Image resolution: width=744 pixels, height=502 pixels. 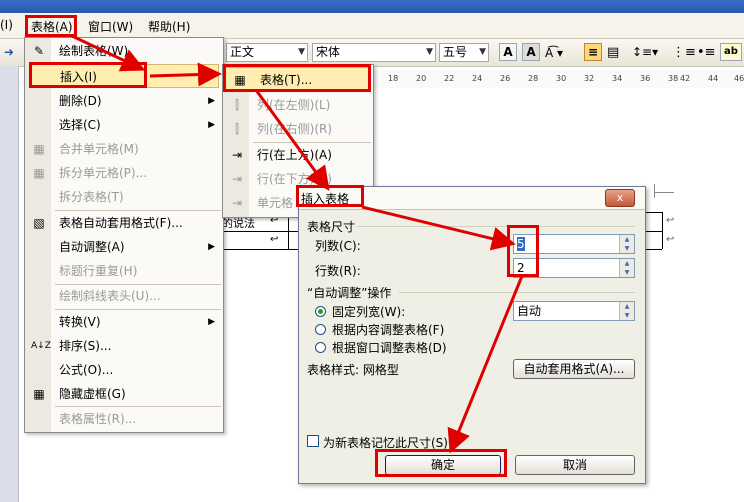 I want to click on numbering-icon: ⋮≡, so click(x=684, y=52).